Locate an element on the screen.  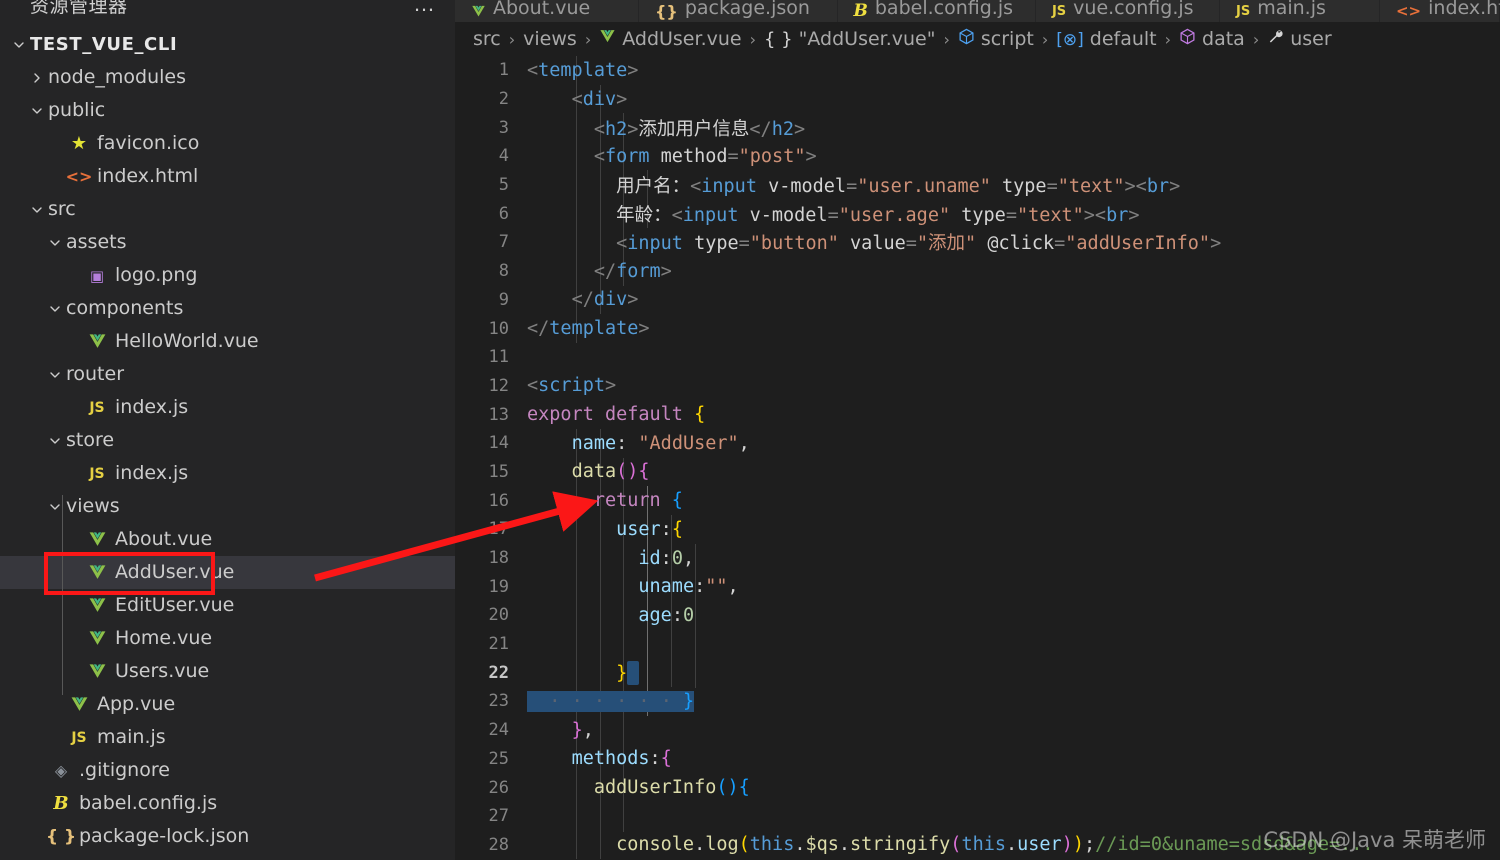
sidebar-file-Users.vue: Users.vue is located at coordinates (227, 671).